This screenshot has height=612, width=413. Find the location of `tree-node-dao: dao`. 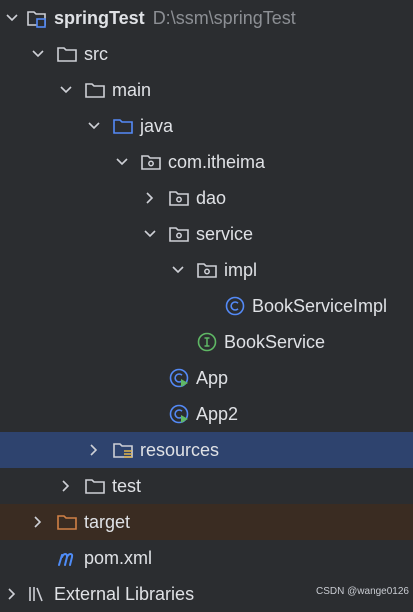

tree-node-dao: dao is located at coordinates (206, 198).